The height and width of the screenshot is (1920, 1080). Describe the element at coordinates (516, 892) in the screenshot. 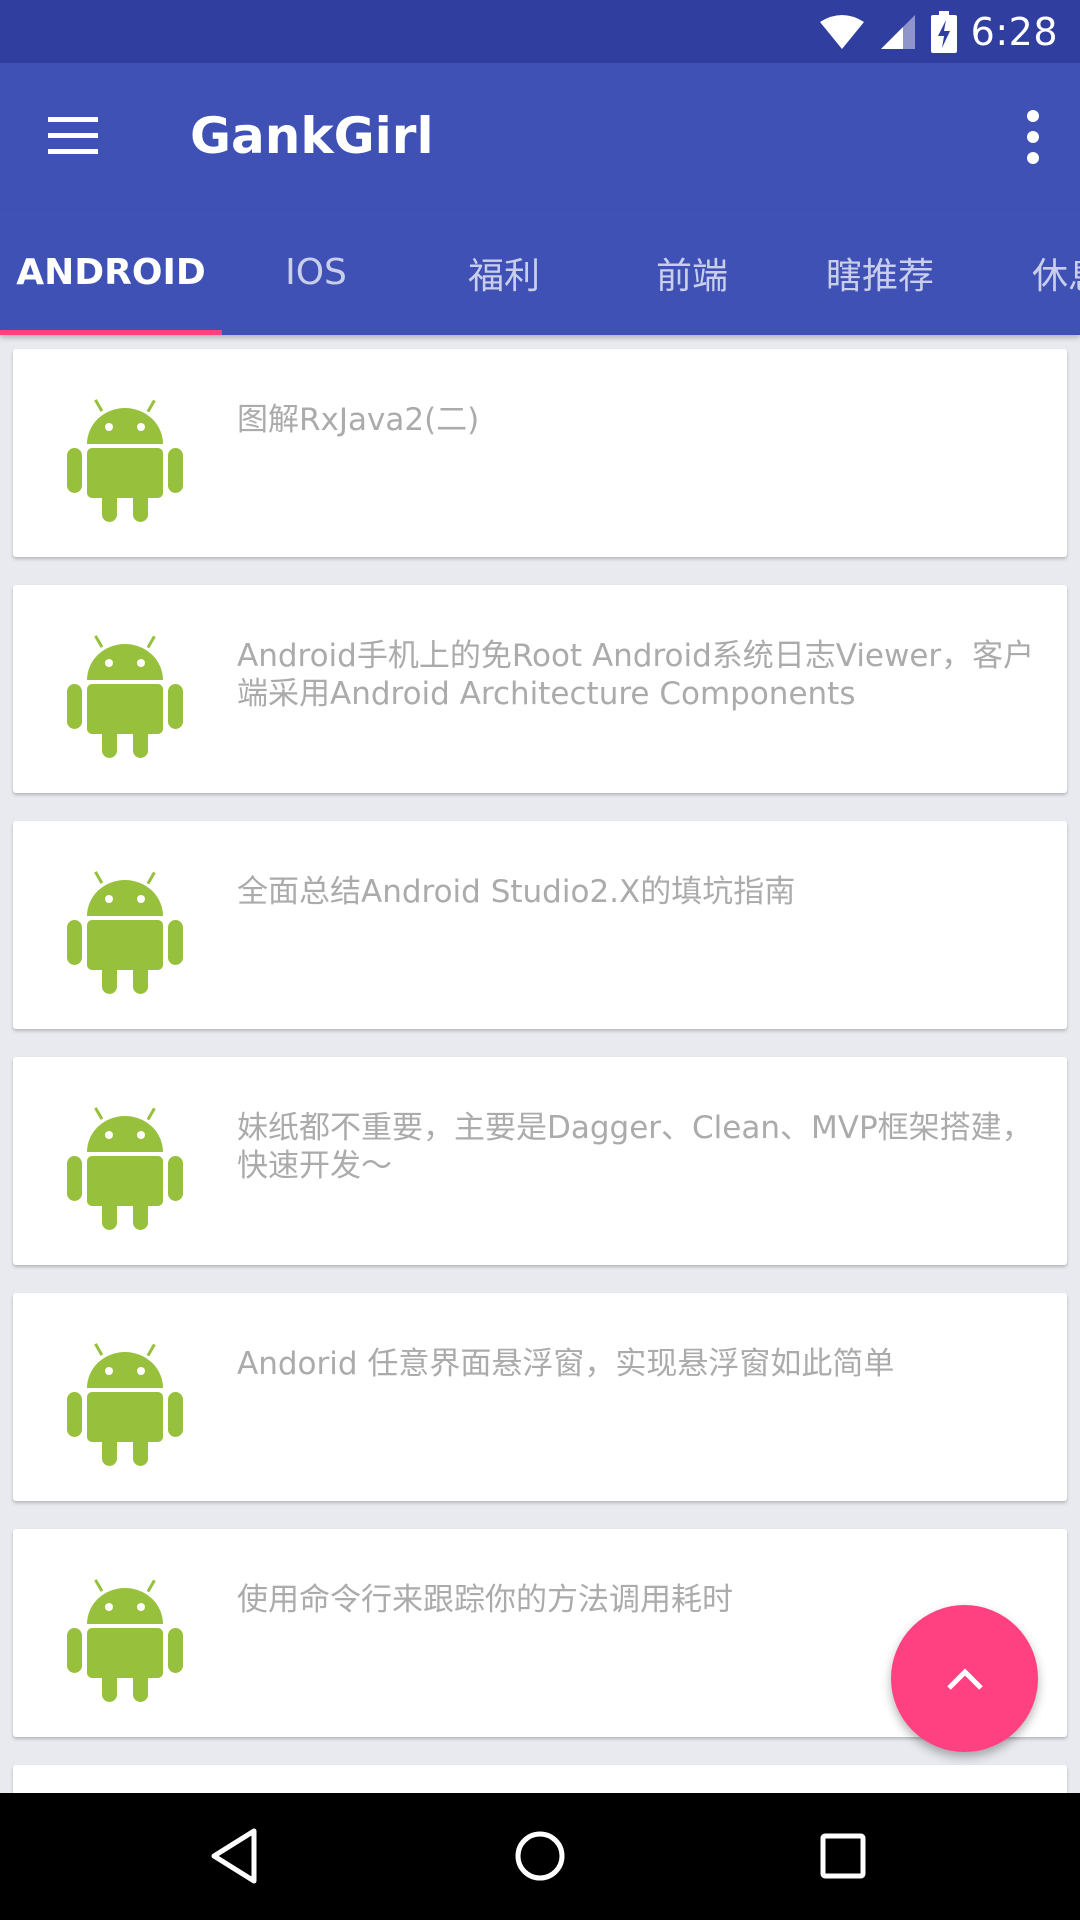

I see `article-title: 全面总结Android Studio2.X的填坑指南` at that location.